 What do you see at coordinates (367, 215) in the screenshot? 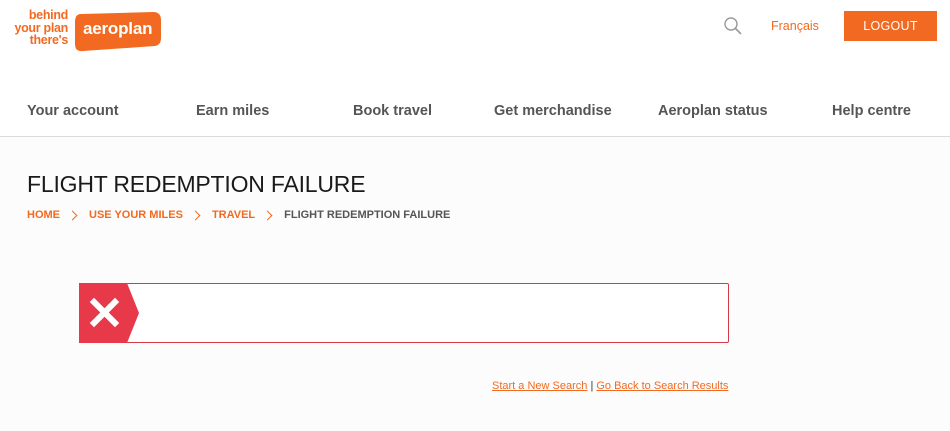
I see `breadcrumb-current: FLIGHT REDEMPTION FAILURE` at bounding box center [367, 215].